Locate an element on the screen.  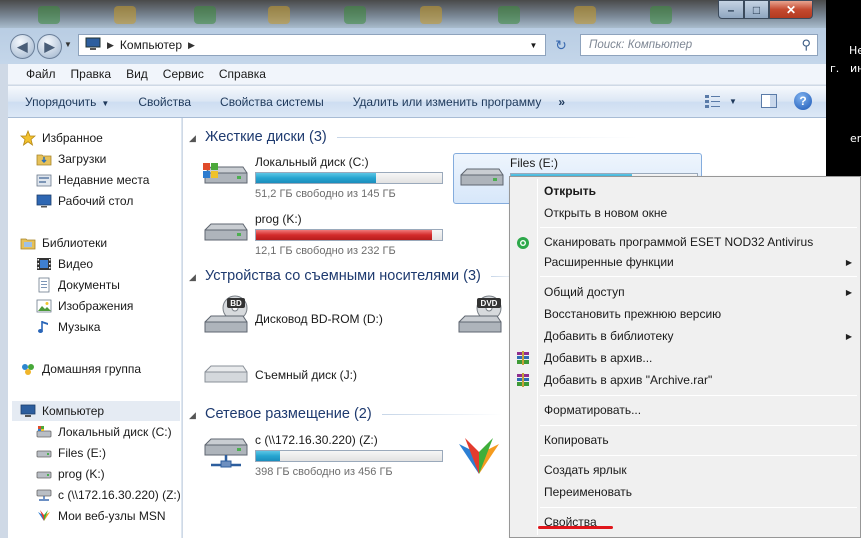
nav-documents: Документы is located at coordinates (78, 285).